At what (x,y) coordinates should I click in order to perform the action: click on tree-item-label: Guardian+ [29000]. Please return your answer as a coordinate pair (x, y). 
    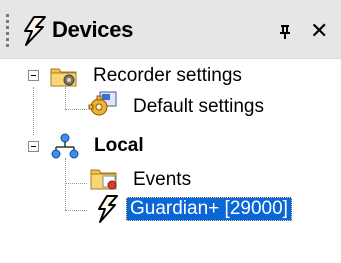
    Looking at the image, I should click on (209, 209).